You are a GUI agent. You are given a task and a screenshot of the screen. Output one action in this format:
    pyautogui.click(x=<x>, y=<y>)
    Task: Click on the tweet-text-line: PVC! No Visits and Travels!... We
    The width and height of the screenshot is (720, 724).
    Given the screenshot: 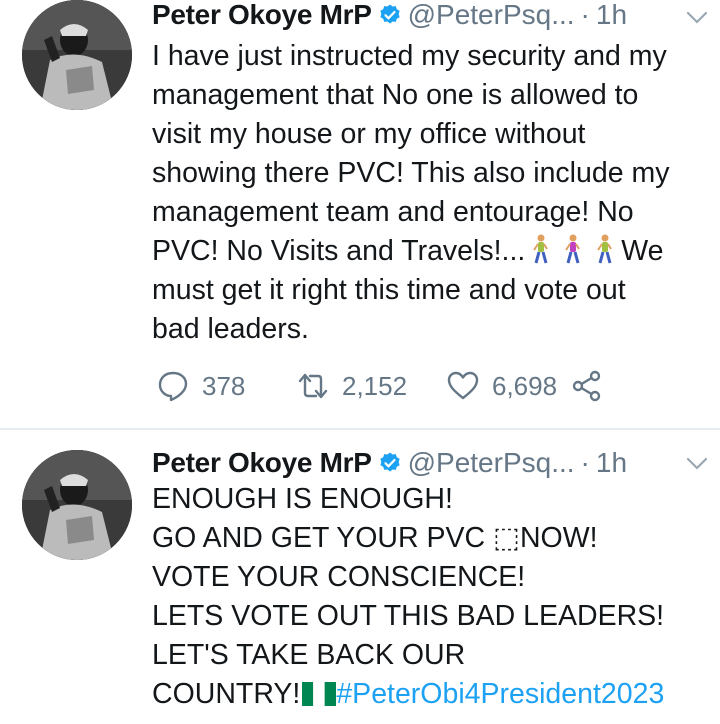 What is the action you would take?
    pyautogui.click(x=432, y=251)
    